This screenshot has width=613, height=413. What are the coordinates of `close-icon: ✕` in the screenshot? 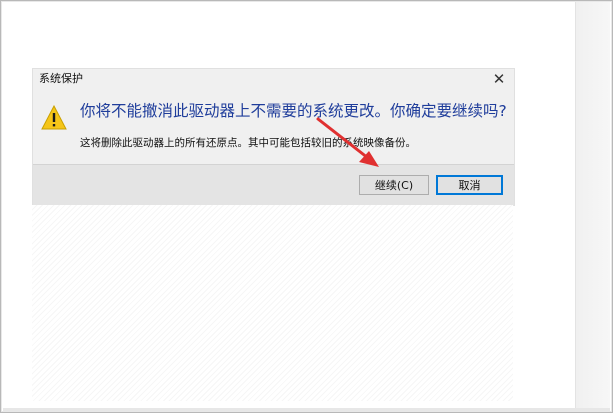 It's located at (499, 79).